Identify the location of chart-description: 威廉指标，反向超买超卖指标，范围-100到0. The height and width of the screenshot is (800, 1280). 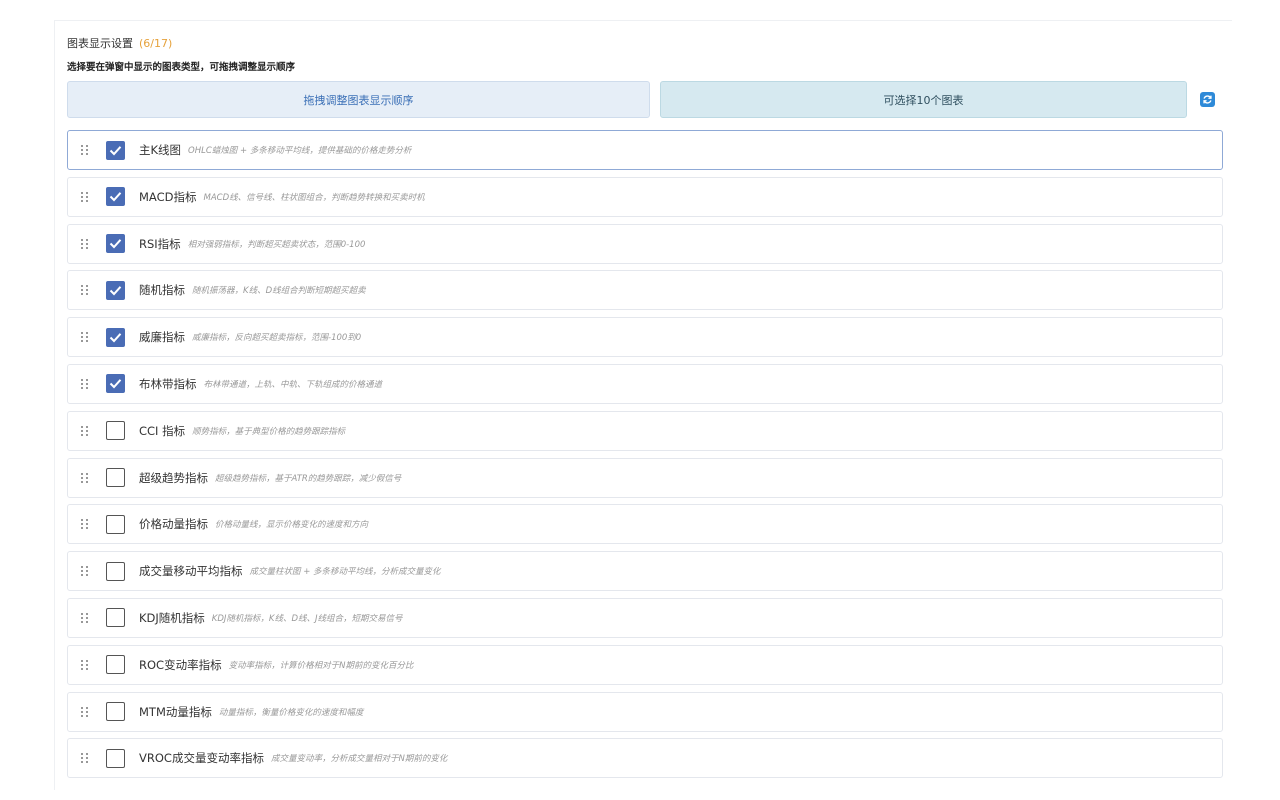
(277, 338).